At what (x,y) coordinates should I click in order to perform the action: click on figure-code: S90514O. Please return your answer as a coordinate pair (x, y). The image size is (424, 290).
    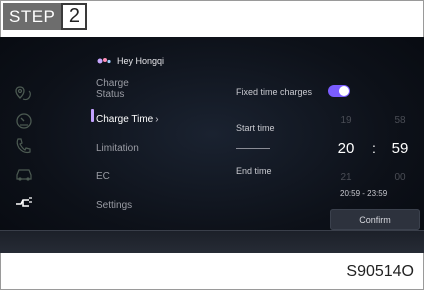
    Looking at the image, I should click on (380, 271).